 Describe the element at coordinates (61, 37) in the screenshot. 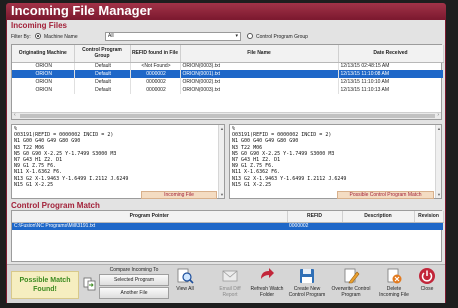

I see `machine-name-label: Machine Name` at that location.